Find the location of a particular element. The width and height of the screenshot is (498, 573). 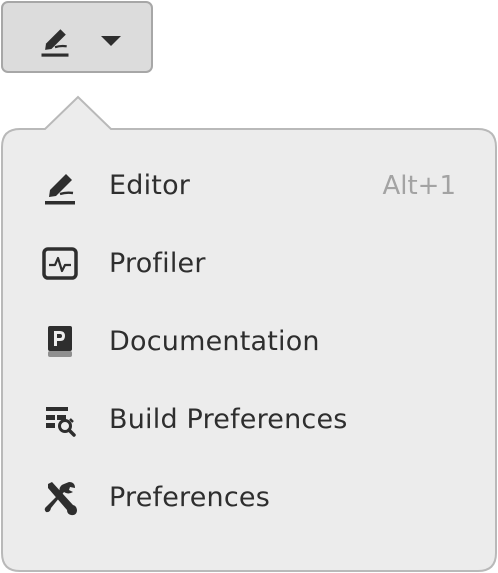

menu-item-editor: Editor Alt+1 is located at coordinates (249, 186).